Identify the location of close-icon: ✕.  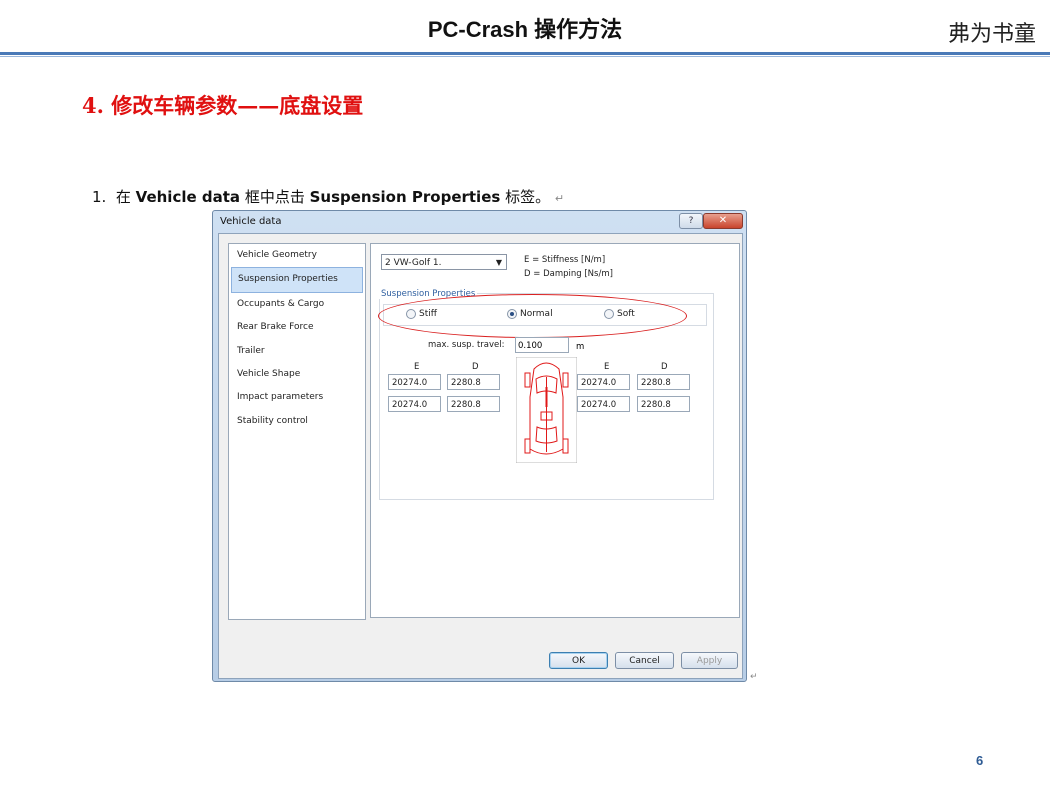
(723, 221).